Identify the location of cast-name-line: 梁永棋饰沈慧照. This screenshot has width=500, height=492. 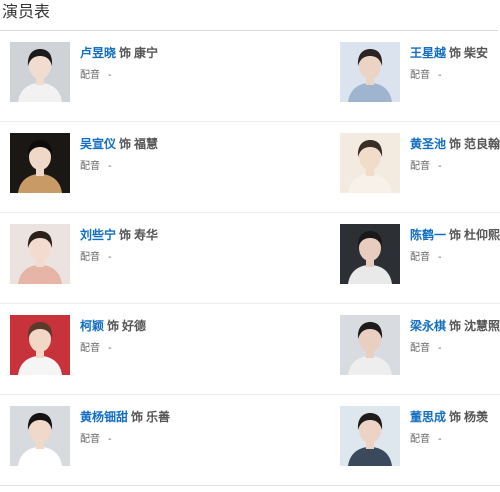
(455, 326).